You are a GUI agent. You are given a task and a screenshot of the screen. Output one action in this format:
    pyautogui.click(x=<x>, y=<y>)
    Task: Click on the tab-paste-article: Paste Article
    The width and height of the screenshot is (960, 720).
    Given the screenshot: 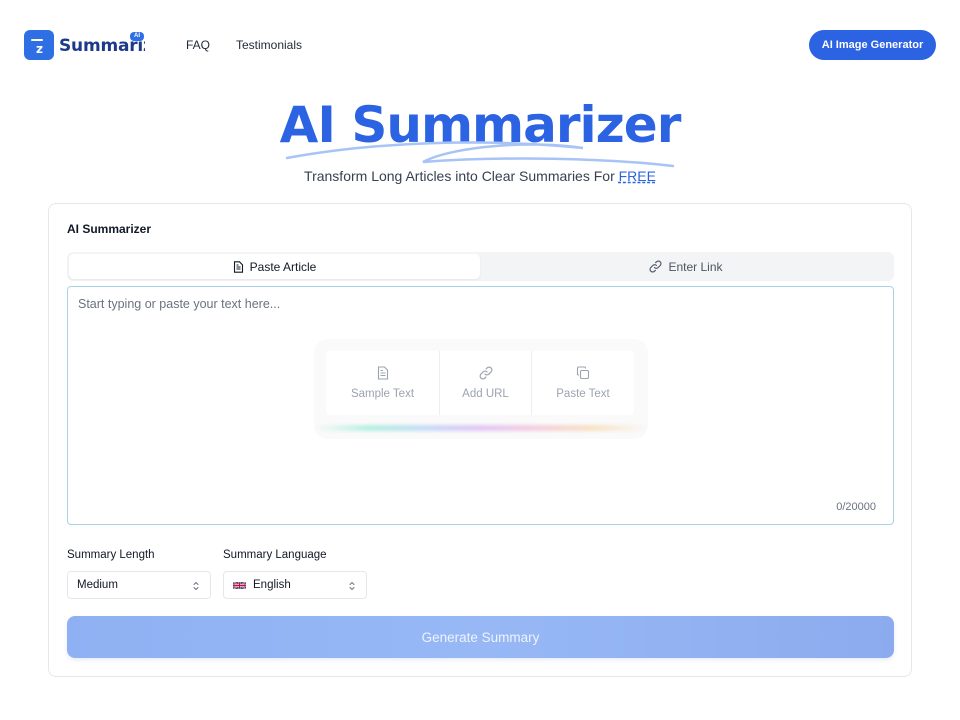 What is the action you would take?
    pyautogui.click(x=274, y=266)
    